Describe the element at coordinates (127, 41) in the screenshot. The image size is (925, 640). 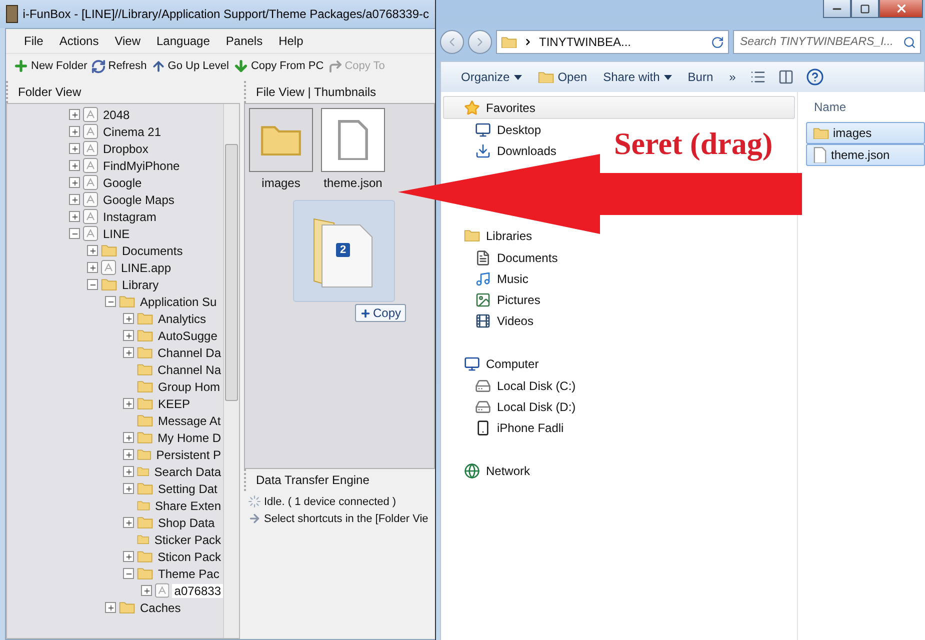
I see `menu-item: View` at that location.